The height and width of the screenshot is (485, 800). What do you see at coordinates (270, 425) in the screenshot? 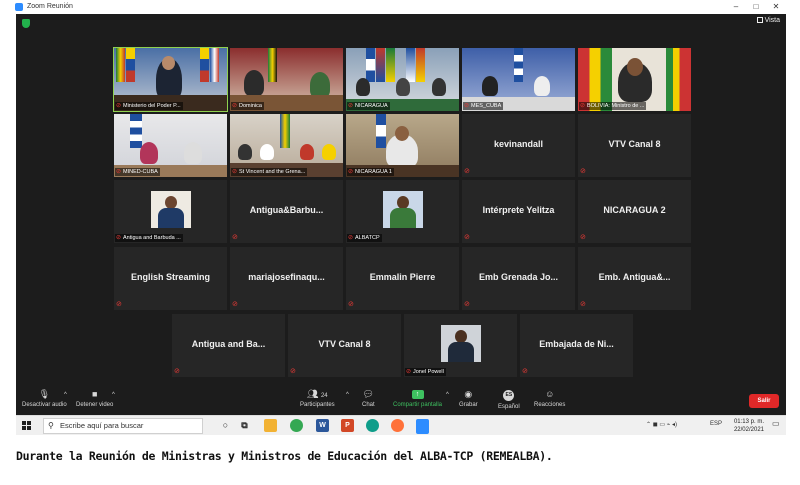
I see `file-explorer-icon` at bounding box center [270, 425].